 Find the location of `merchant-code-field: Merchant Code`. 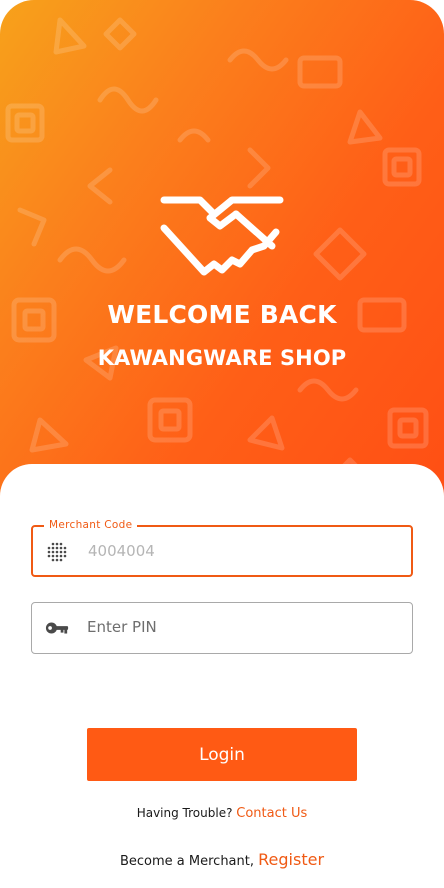

merchant-code-field: Merchant Code is located at coordinates (222, 547).